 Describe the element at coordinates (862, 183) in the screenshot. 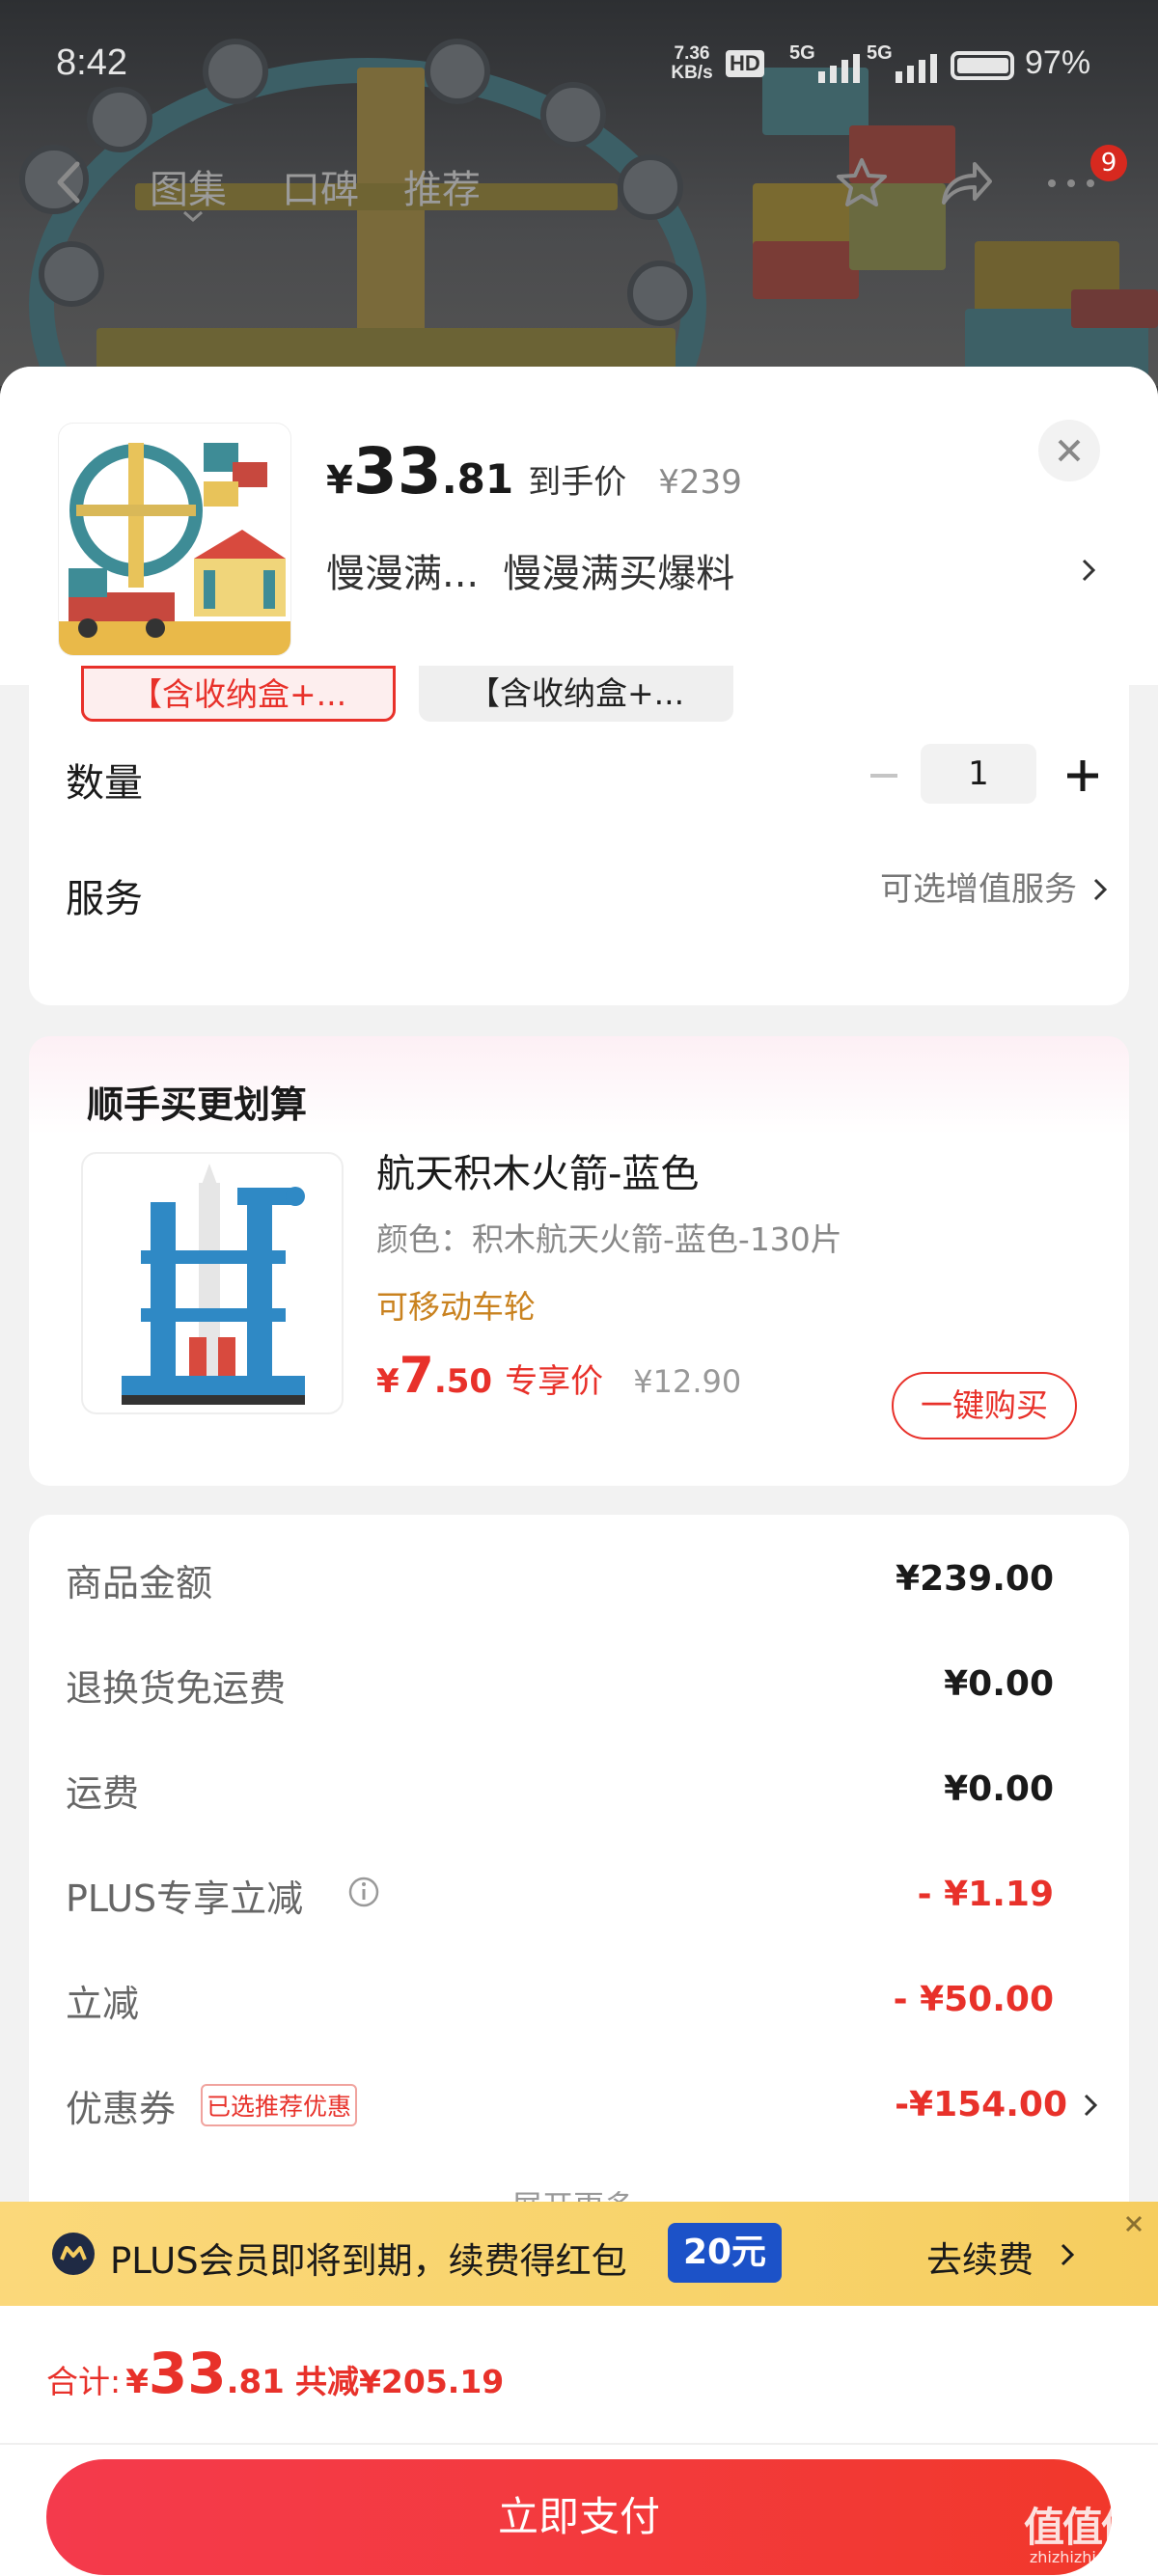

I see `favorite-star-icon` at that location.